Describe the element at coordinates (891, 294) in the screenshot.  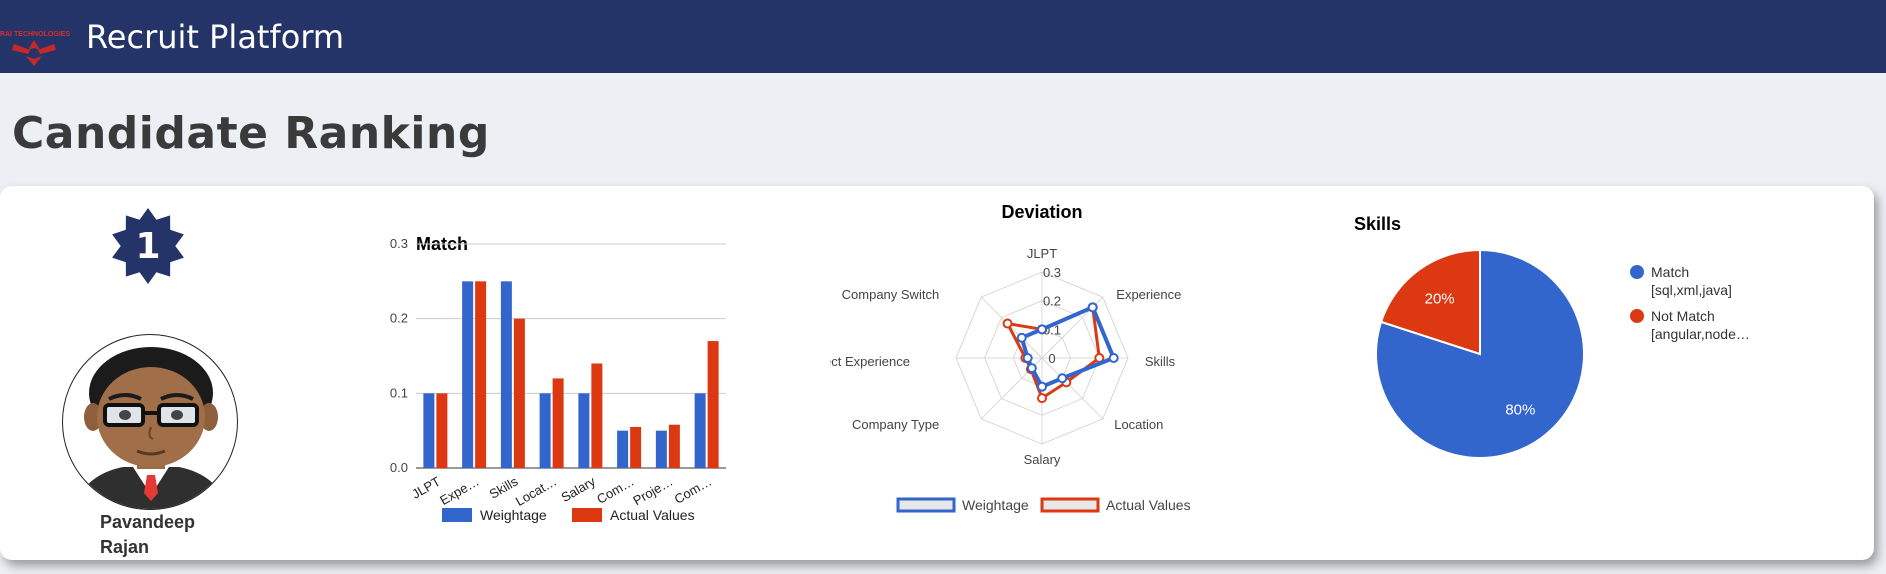
I see `radar-axis-label: Company Switch` at that location.